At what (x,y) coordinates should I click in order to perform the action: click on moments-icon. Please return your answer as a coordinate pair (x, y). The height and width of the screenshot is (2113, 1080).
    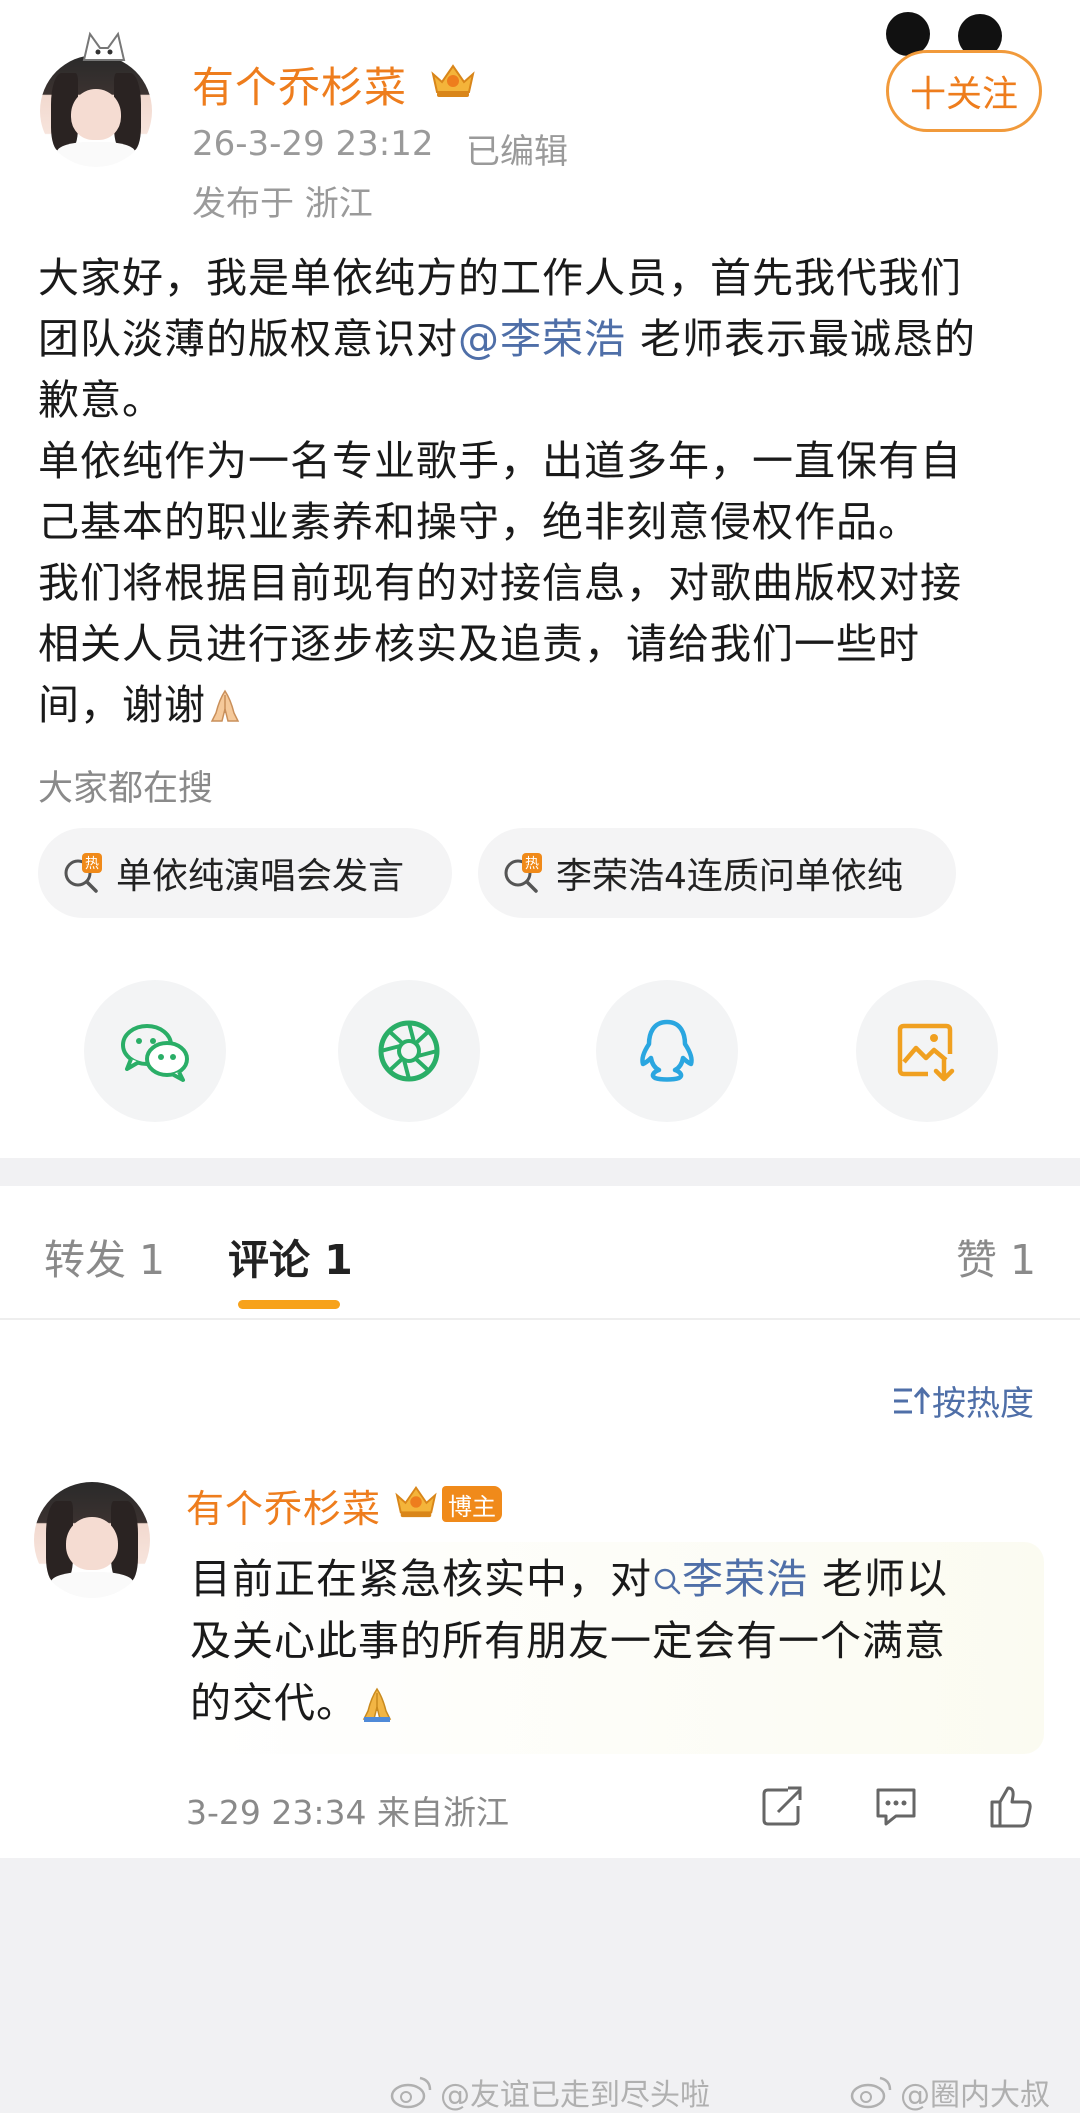
    Looking at the image, I should click on (409, 1051).